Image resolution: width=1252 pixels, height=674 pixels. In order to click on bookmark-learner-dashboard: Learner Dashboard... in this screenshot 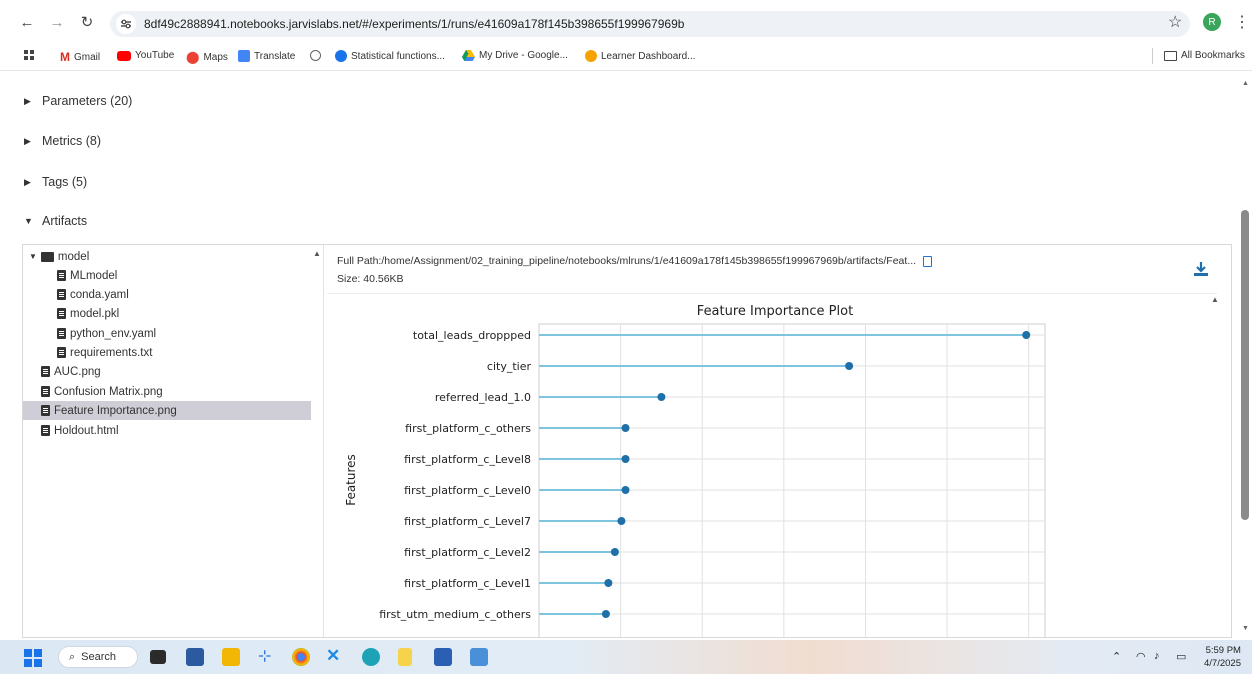, I will do `click(640, 56)`.